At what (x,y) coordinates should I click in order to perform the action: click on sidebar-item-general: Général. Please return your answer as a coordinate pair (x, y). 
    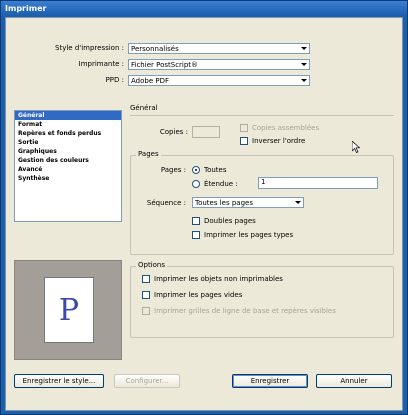
    Looking at the image, I should click on (68, 115).